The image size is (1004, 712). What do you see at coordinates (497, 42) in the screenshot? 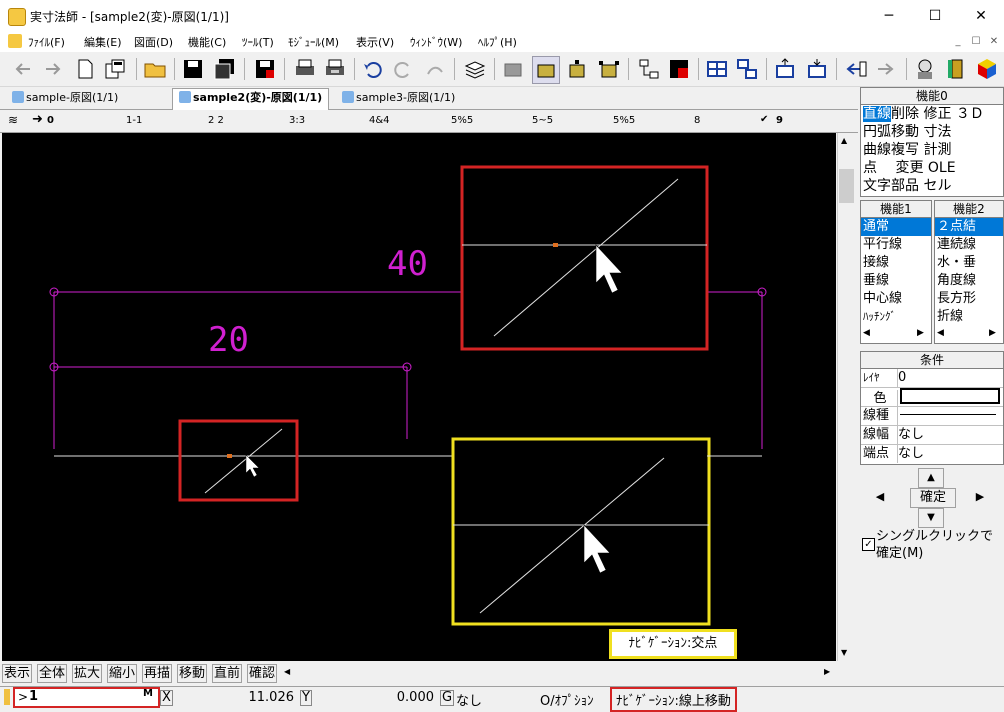
I see `menu-help: ﾍﾙﾌﾟ(H)` at bounding box center [497, 42].